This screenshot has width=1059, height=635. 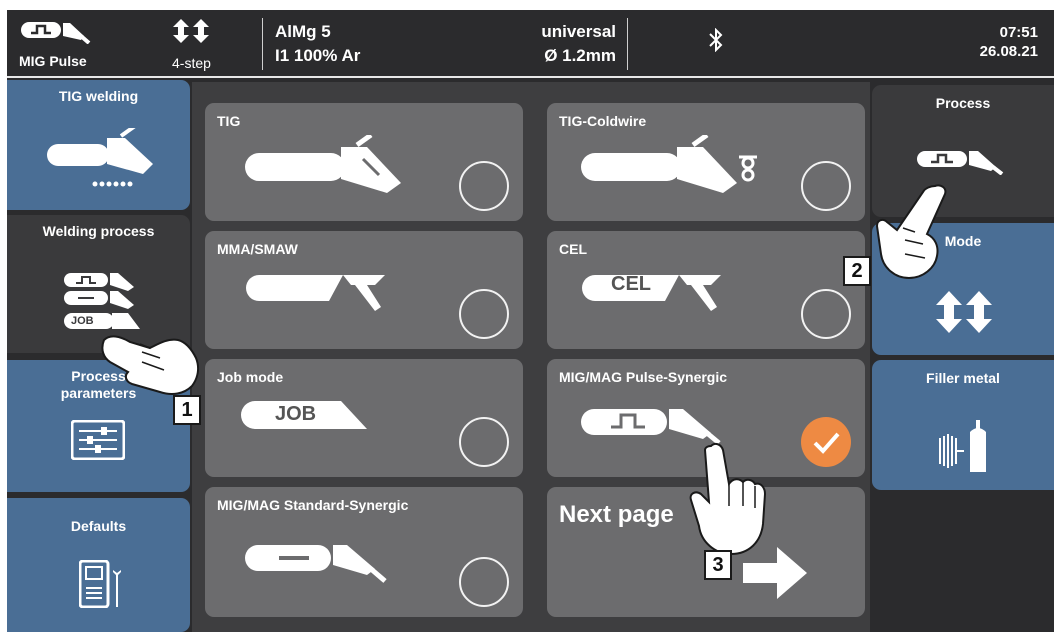 I want to click on callout-3: 3, so click(x=718, y=565).